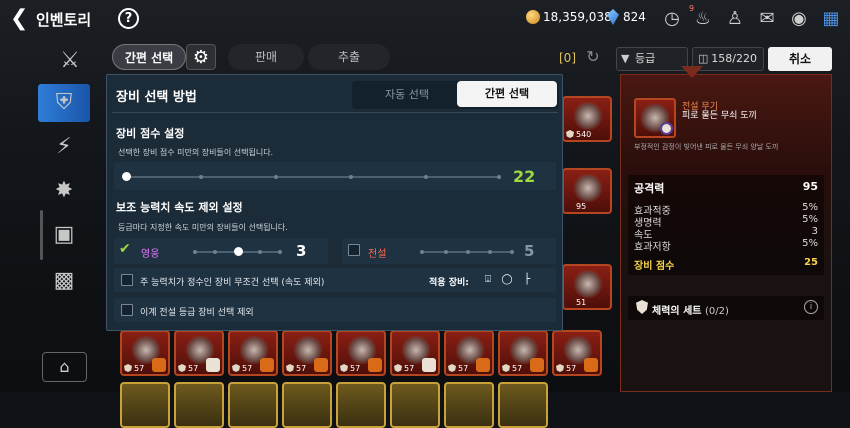  Describe the element at coordinates (127, 310) in the screenshot. I see `exclude-legend-checkbox` at that location.